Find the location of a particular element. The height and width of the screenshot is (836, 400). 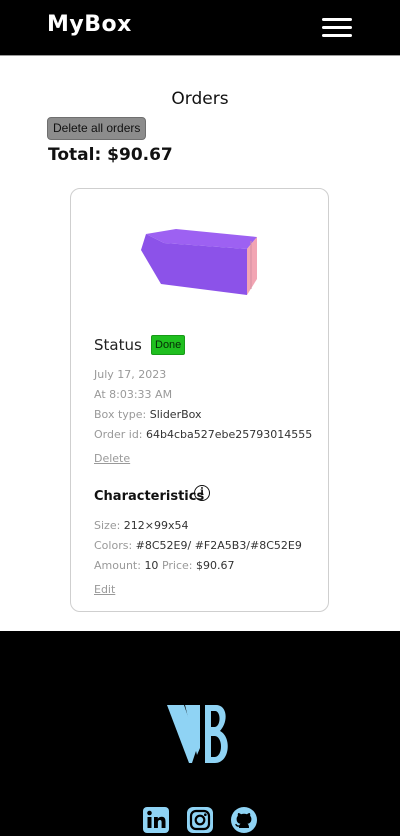

order-id-value: 64b4cba527ebe25793014555 is located at coordinates (229, 434).